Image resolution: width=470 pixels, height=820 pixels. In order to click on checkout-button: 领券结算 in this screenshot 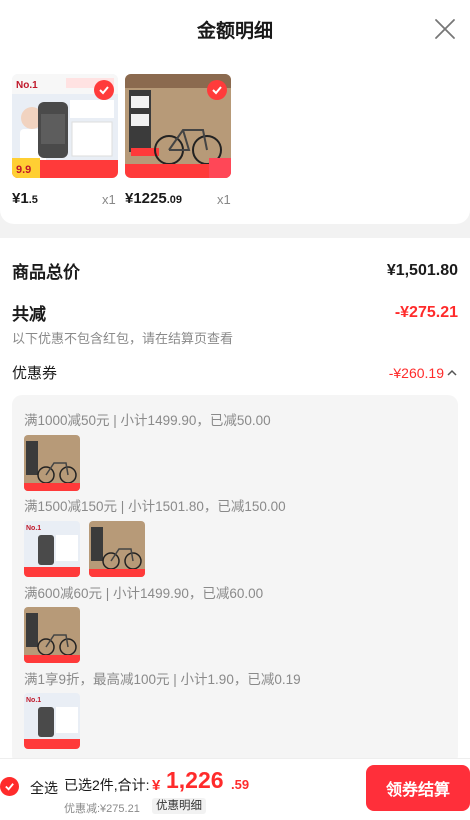, I will do `click(418, 788)`.